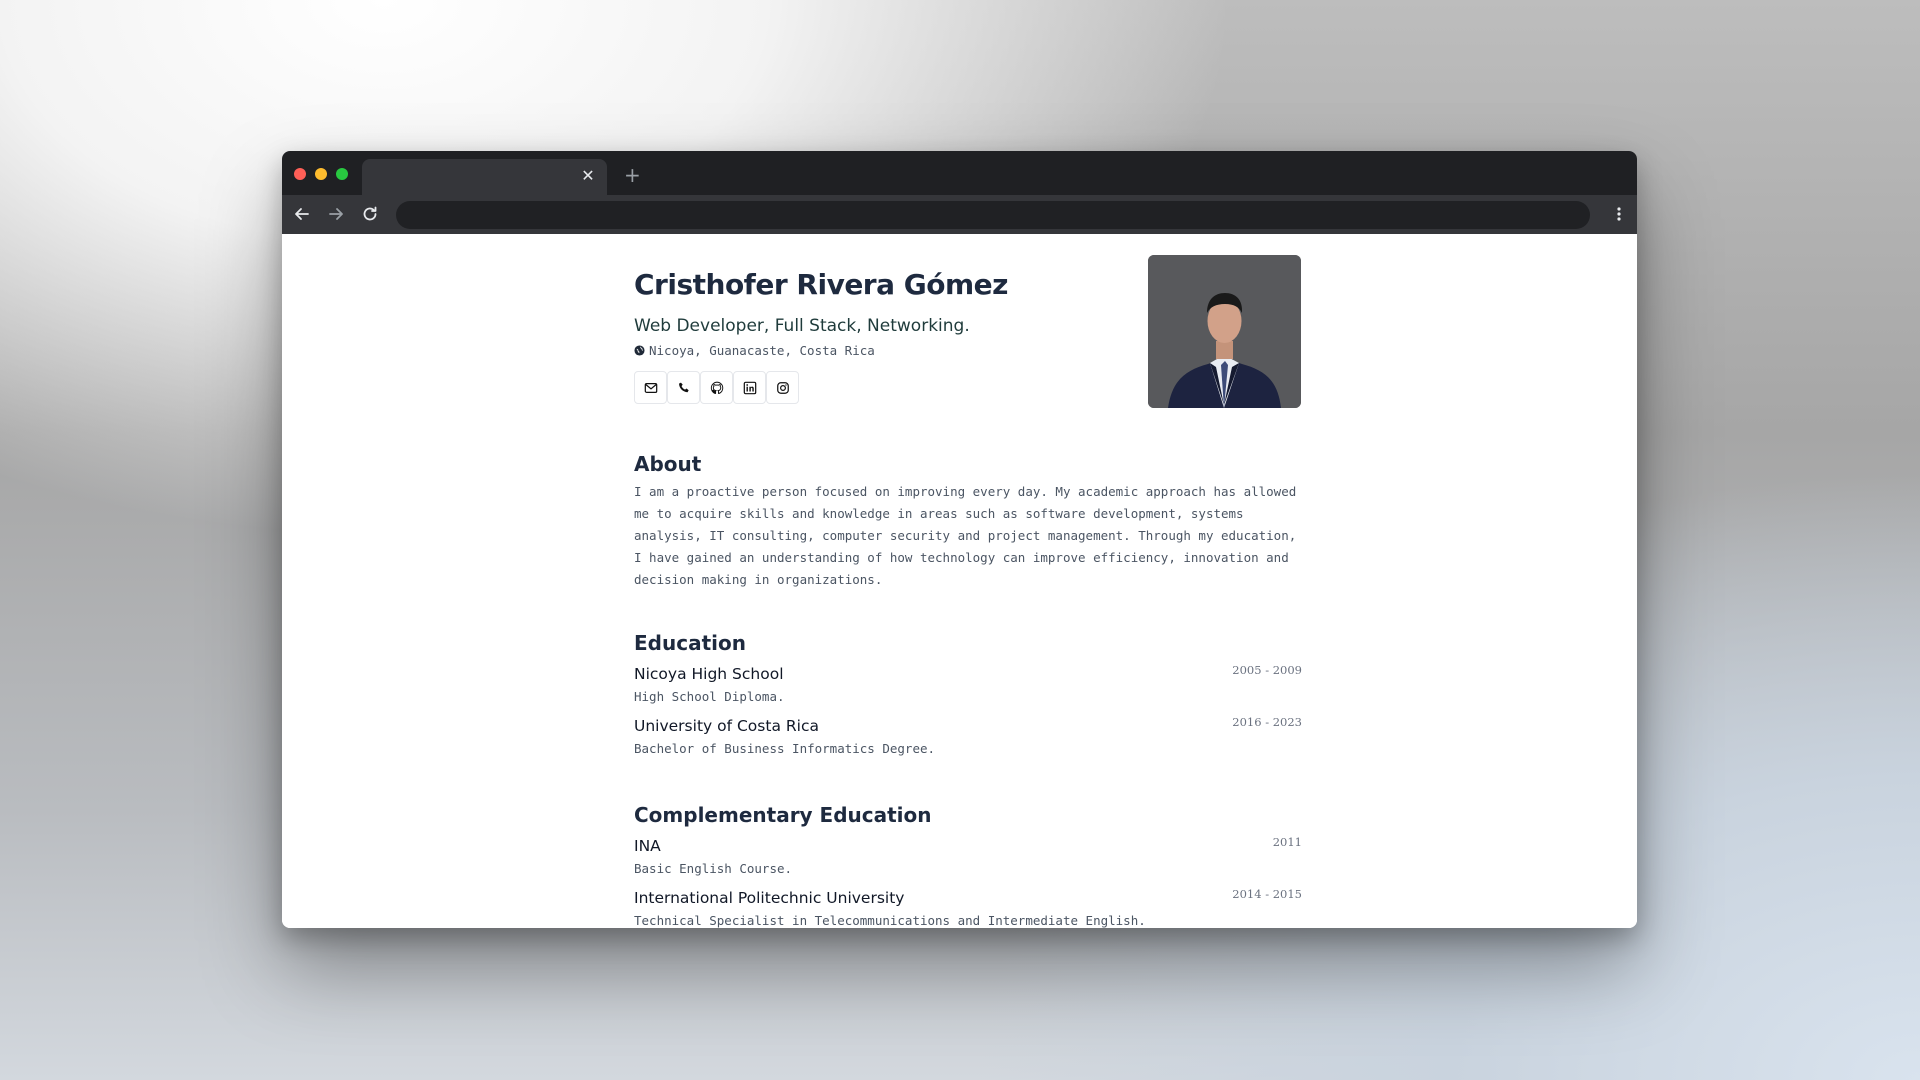 The width and height of the screenshot is (1920, 1080). What do you see at coordinates (302, 214) in the screenshot?
I see `back-arrow-icon` at bounding box center [302, 214].